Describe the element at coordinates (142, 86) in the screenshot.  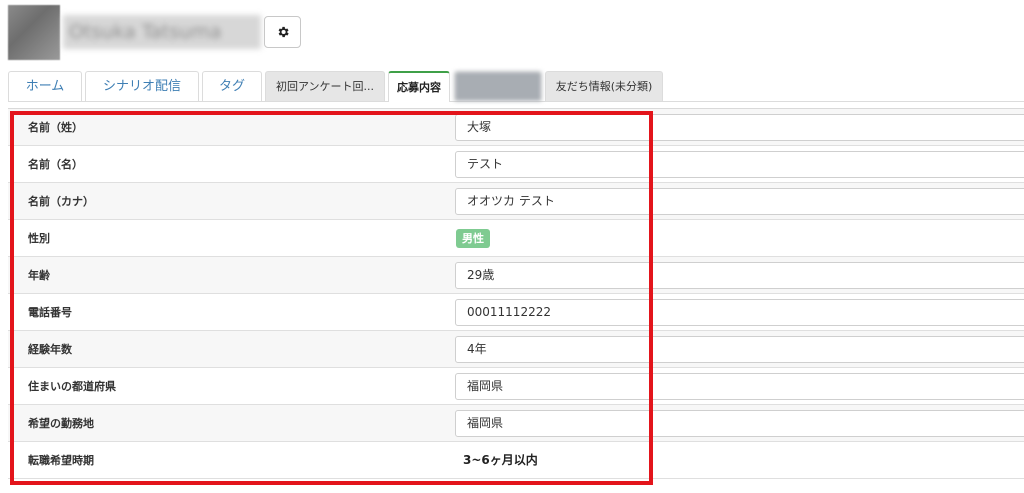
I see `tab-scenario: シナリオ配信` at that location.